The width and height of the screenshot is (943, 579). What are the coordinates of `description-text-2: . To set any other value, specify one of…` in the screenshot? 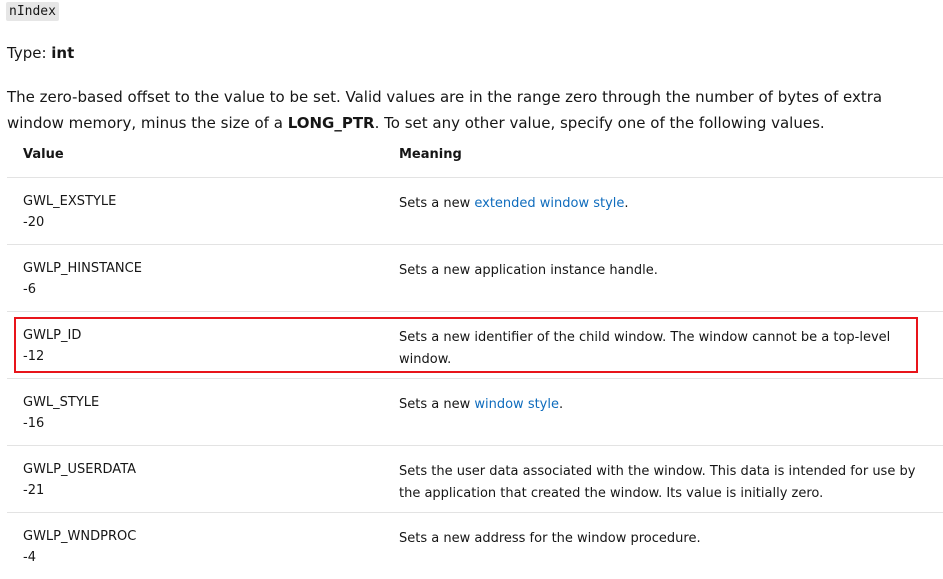 It's located at (599, 123).